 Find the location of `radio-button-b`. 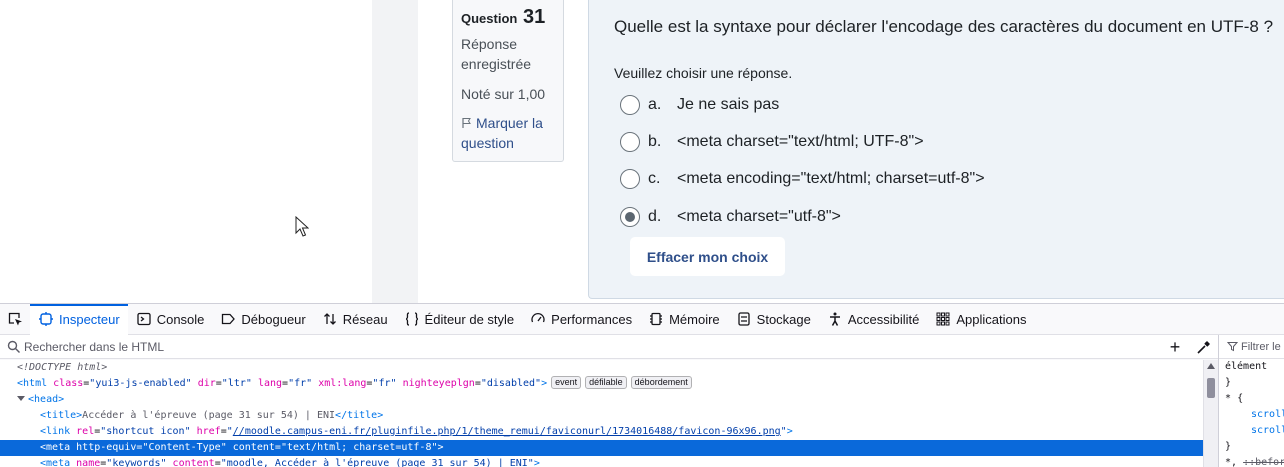

radio-button-b is located at coordinates (630, 142).